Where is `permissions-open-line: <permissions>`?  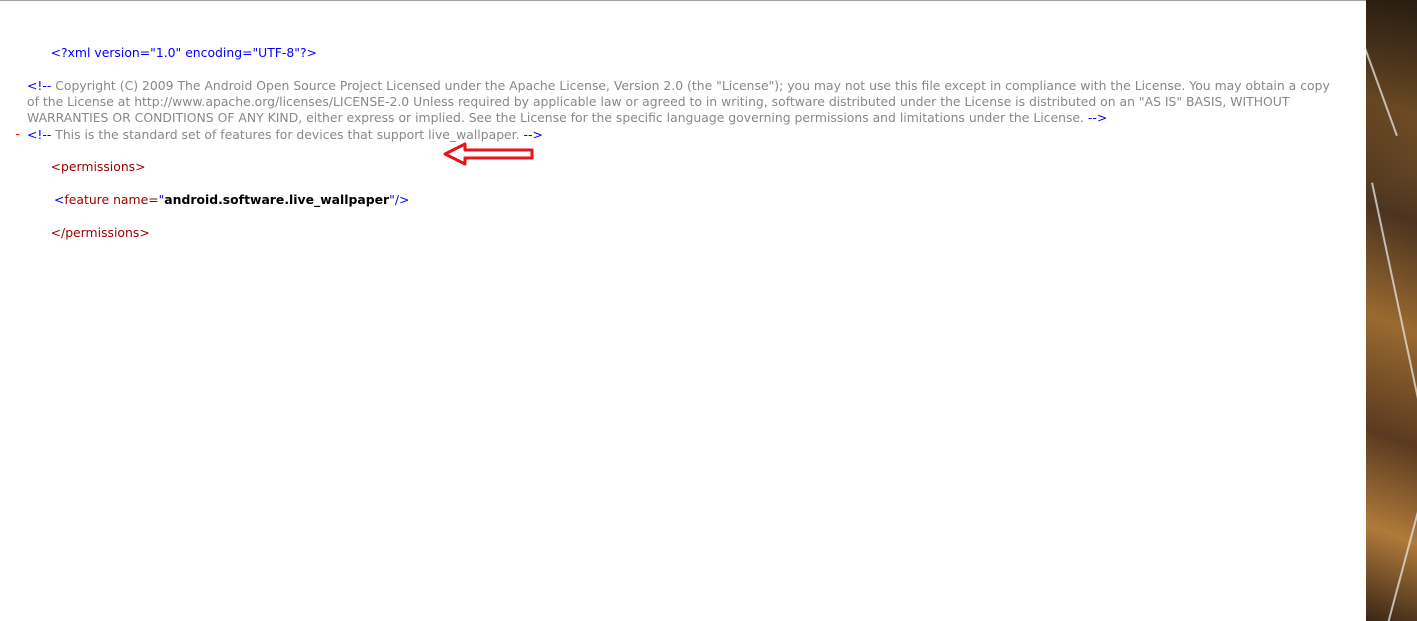
permissions-open-line: <permissions> is located at coordinates (686, 167).